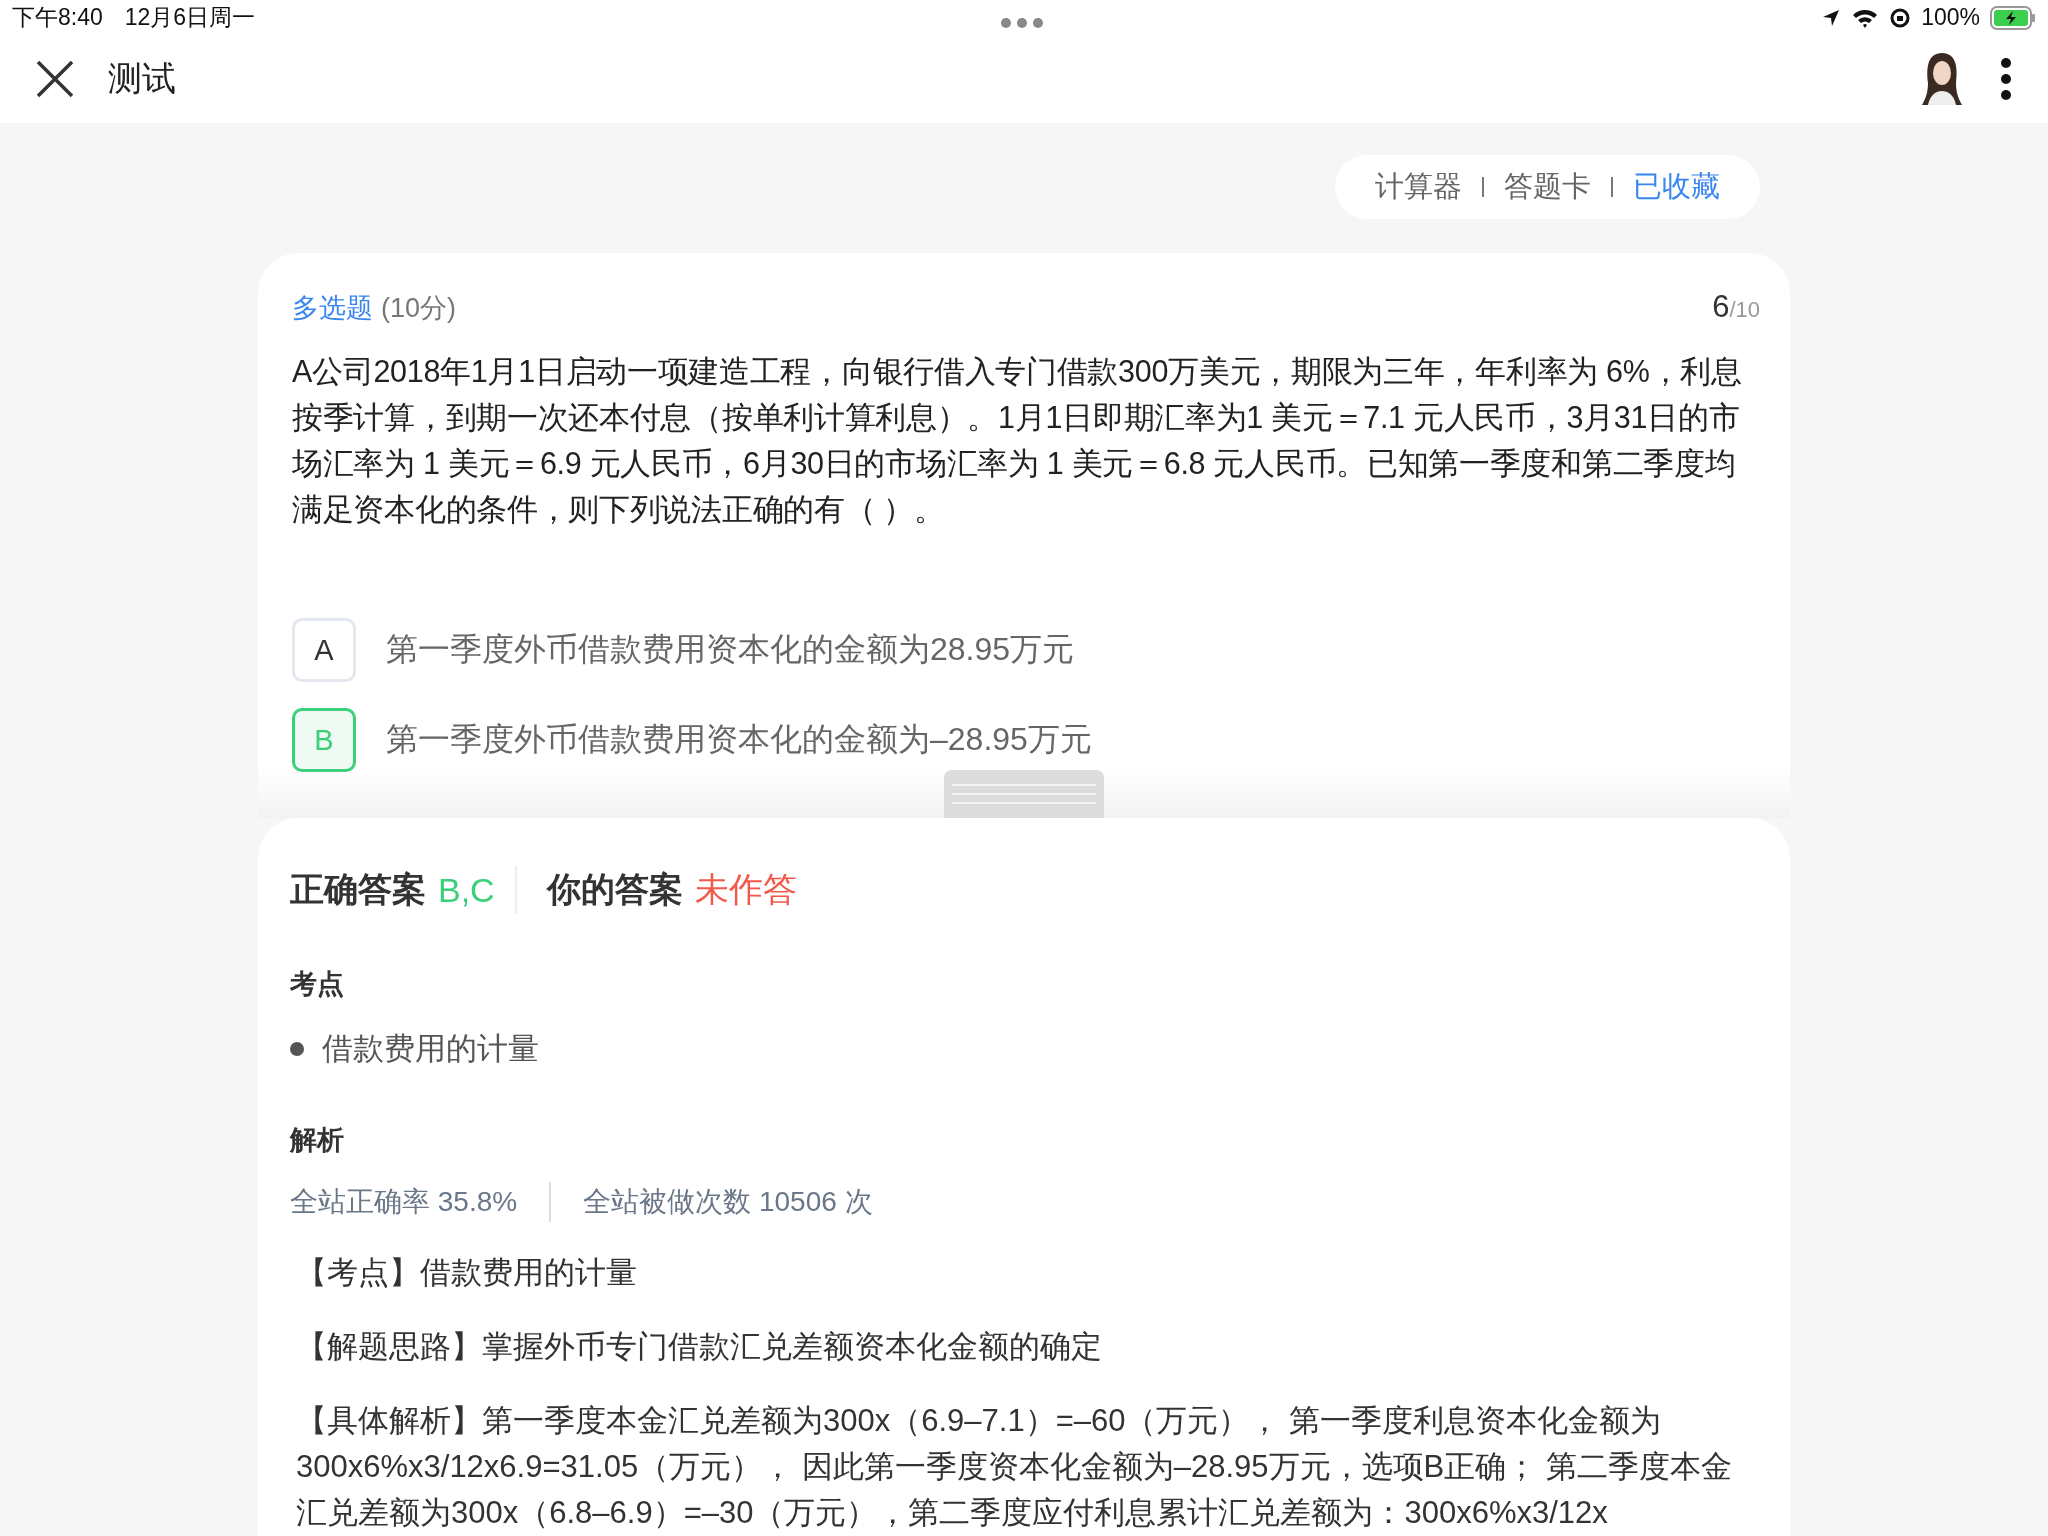  I want to click on analysis-paragraph: 【解题思路】掌握外币专门借款汇兑差额资本化金额的确定, so click(699, 1347).